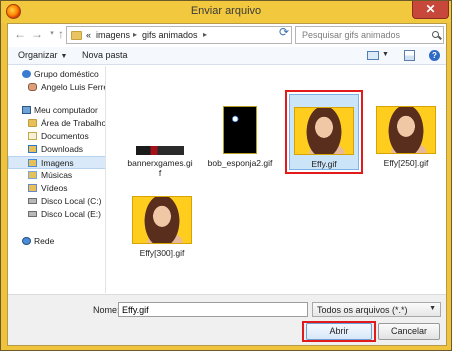  I want to click on refresh-icon: ⟳, so click(284, 32).